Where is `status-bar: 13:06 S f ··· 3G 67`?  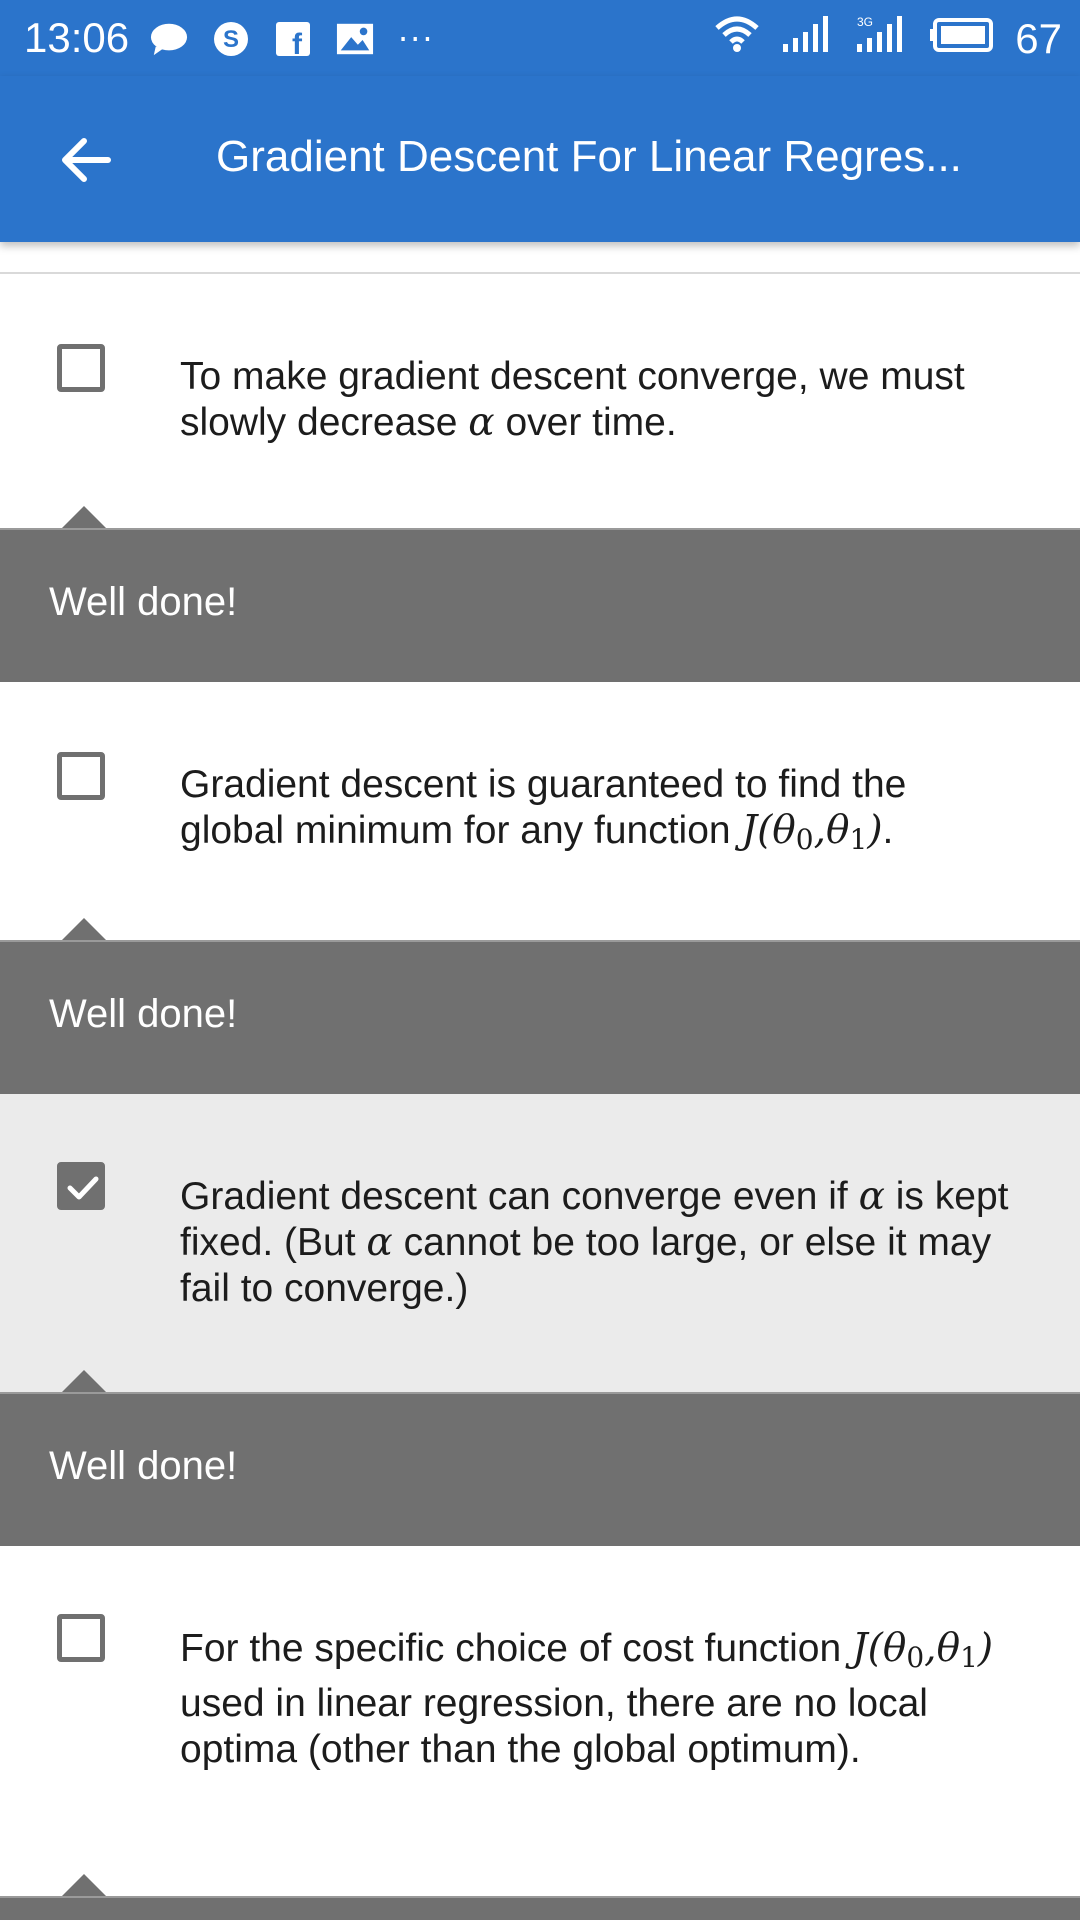
status-bar: 13:06 S f ··· 3G 67 is located at coordinates (540, 38).